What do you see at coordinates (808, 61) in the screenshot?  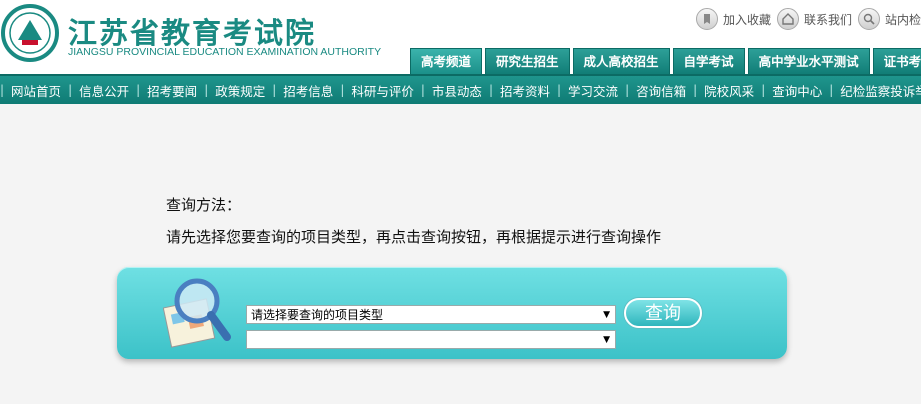 I see `tab-proficiency: 高中学业水平测试` at bounding box center [808, 61].